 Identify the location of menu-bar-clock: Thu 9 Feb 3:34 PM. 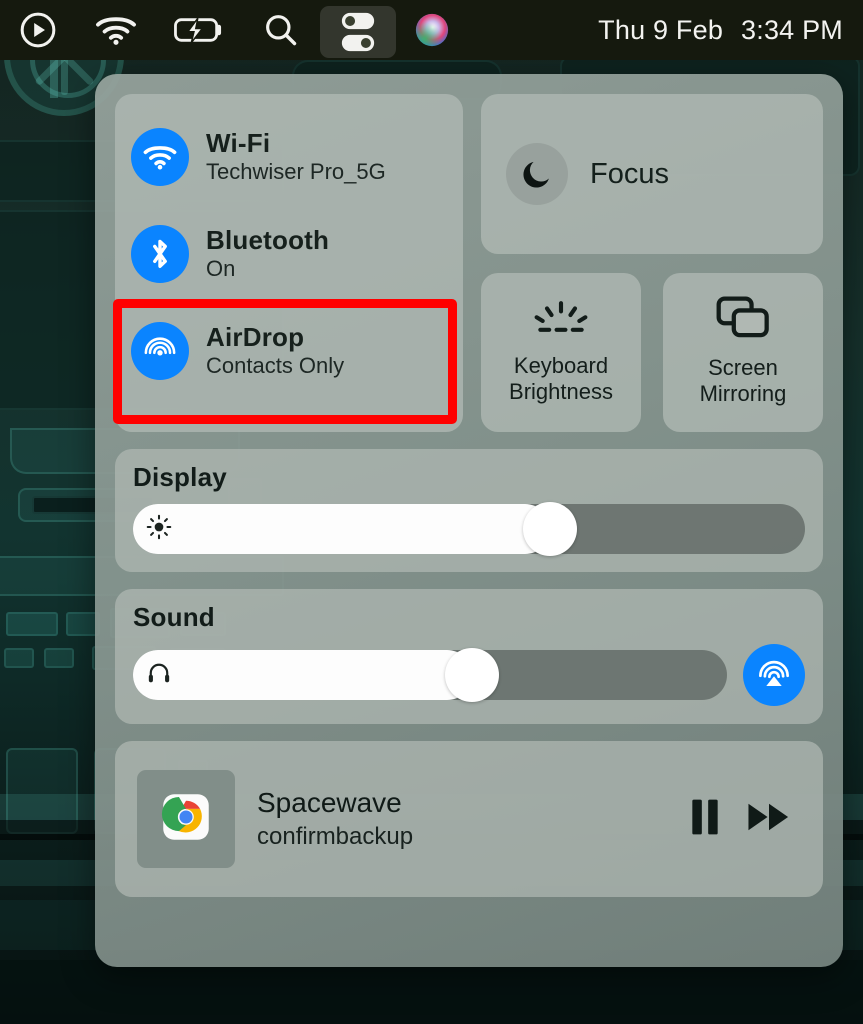
(720, 30).